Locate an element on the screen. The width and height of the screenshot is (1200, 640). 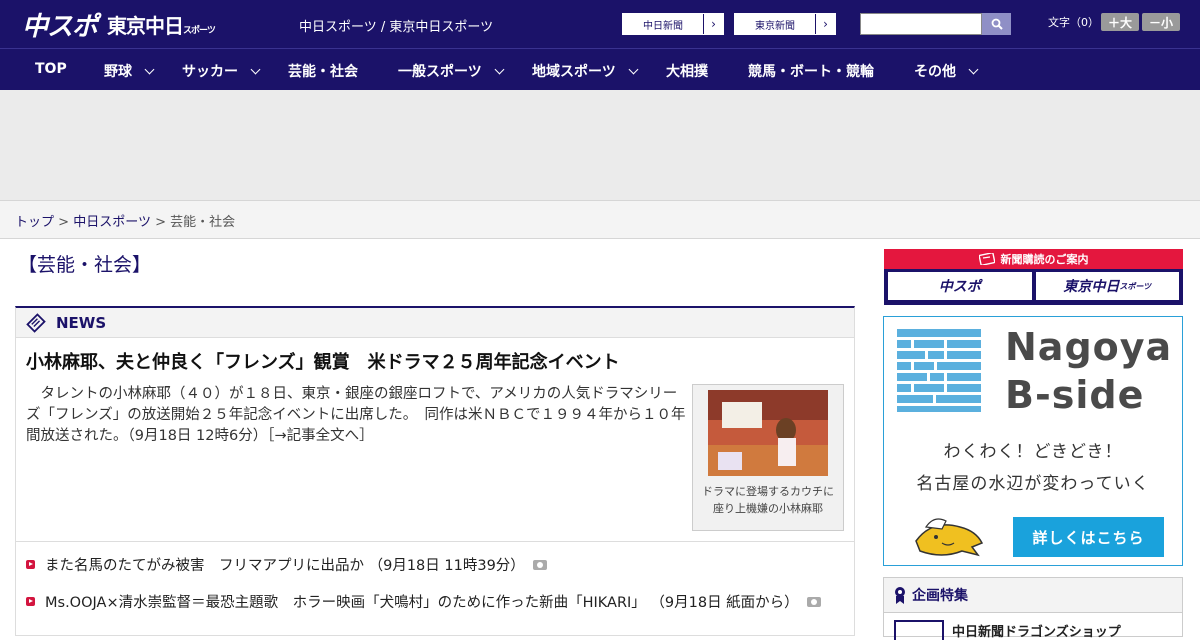
logo-tokyo-chunichi: 東京中日スポーツ is located at coordinates (161, 24).